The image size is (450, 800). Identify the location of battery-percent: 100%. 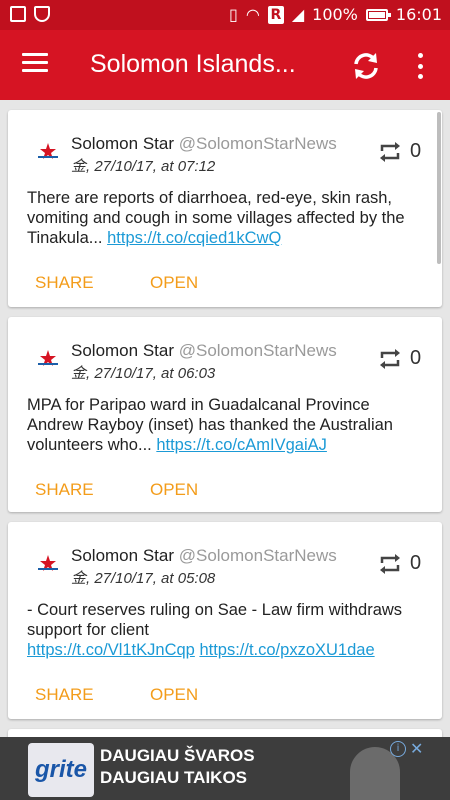
(335, 14).